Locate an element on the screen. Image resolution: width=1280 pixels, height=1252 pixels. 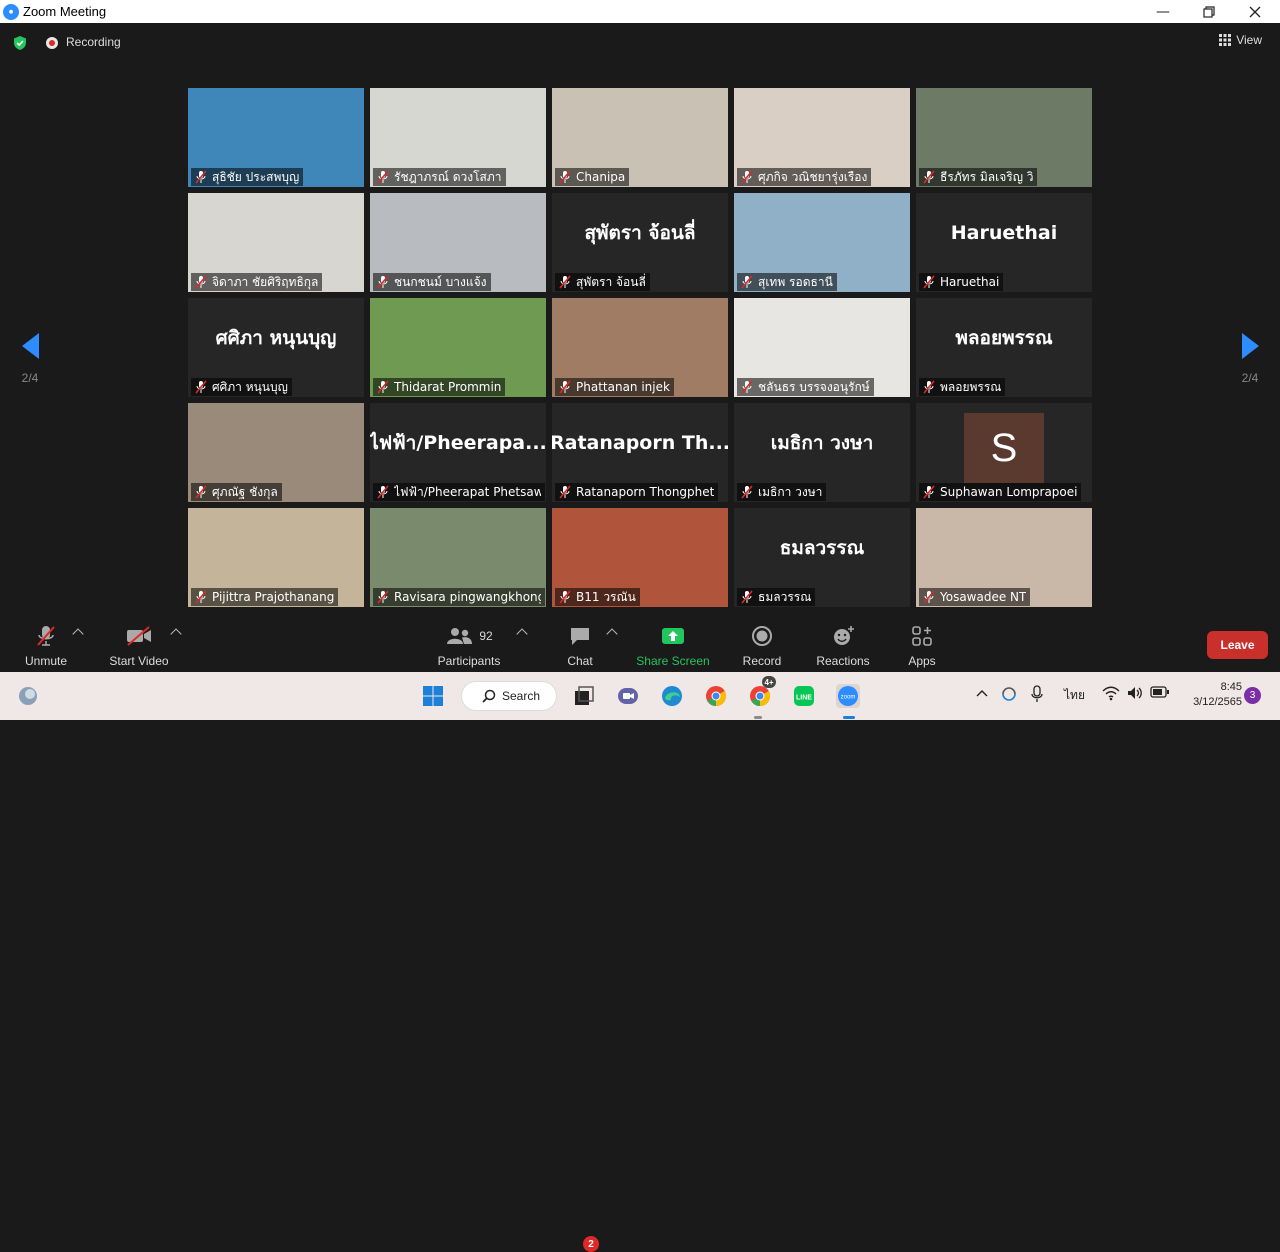
participant-name-tag: สุเทพ รอดธานี is located at coordinates (787, 282).